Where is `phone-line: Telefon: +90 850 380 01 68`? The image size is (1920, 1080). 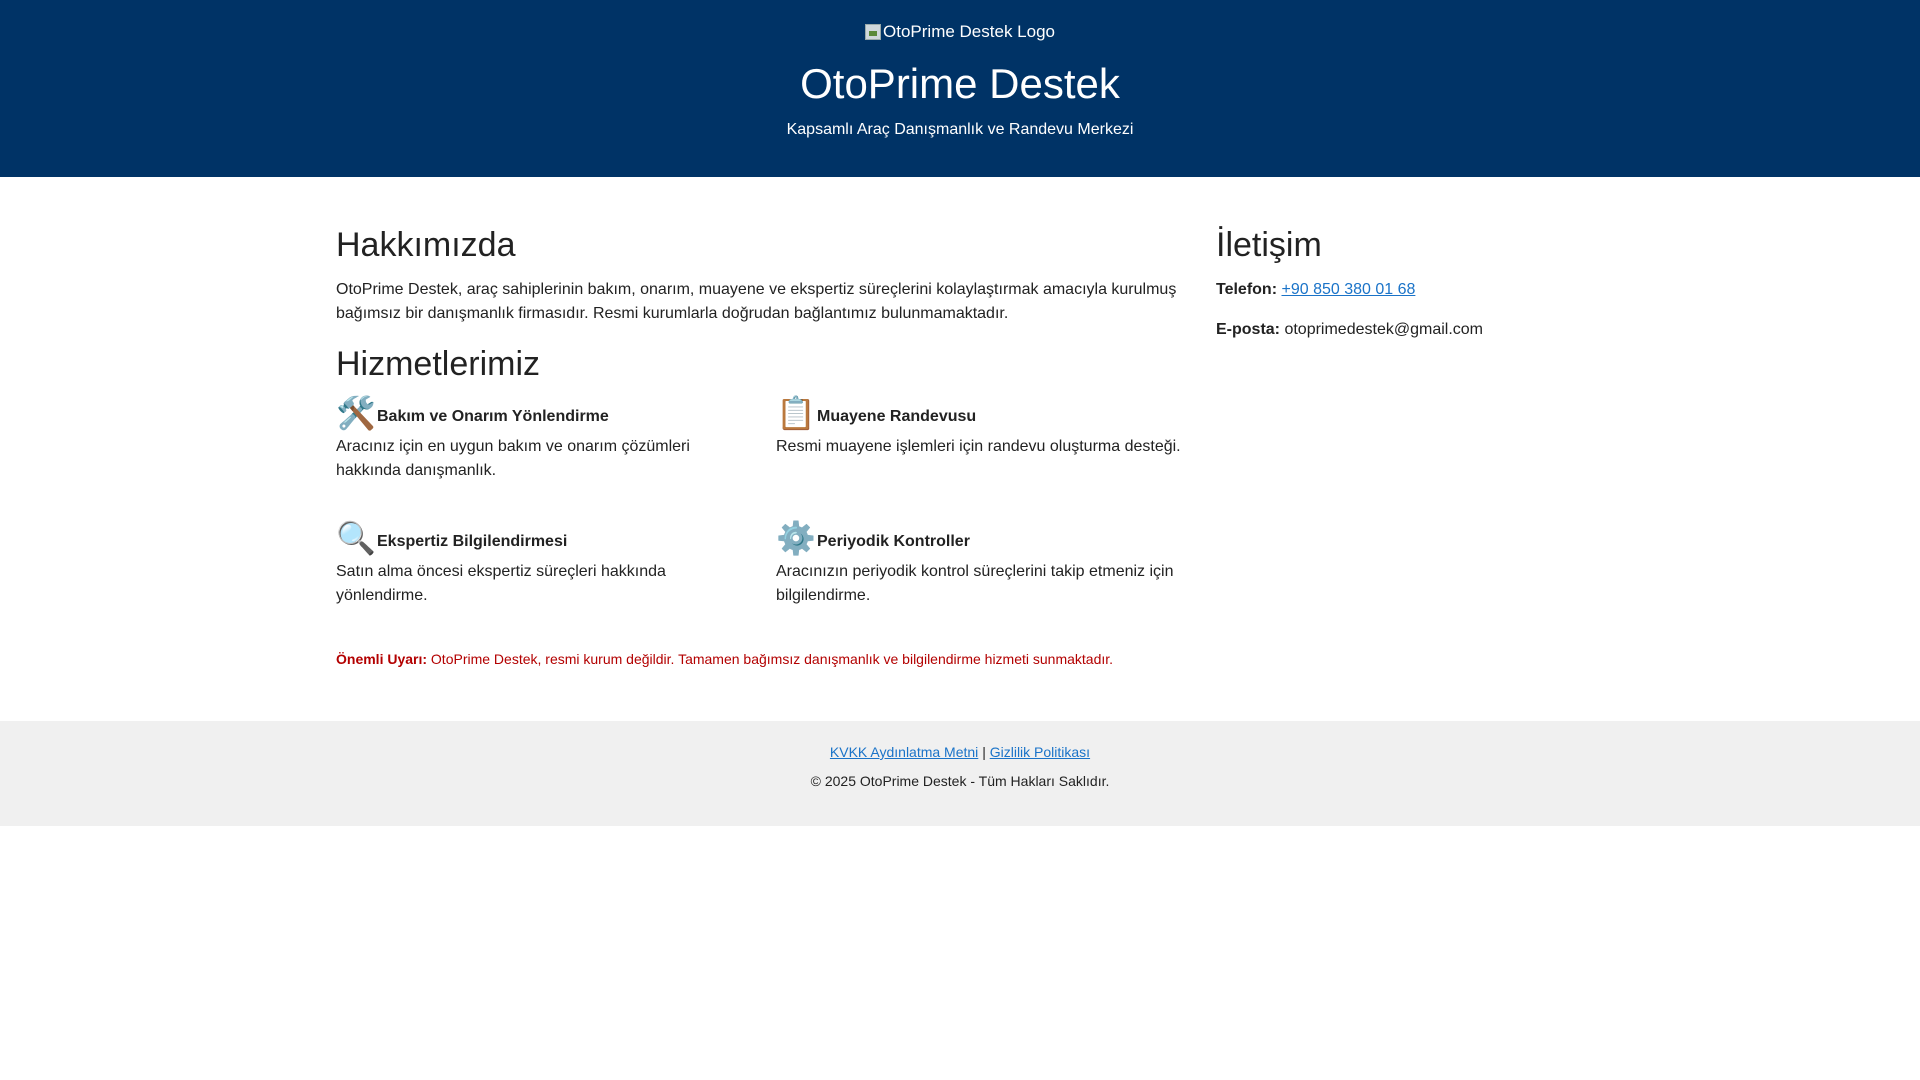
phone-line: Telefon: +90 850 380 01 68 is located at coordinates (1406, 290).